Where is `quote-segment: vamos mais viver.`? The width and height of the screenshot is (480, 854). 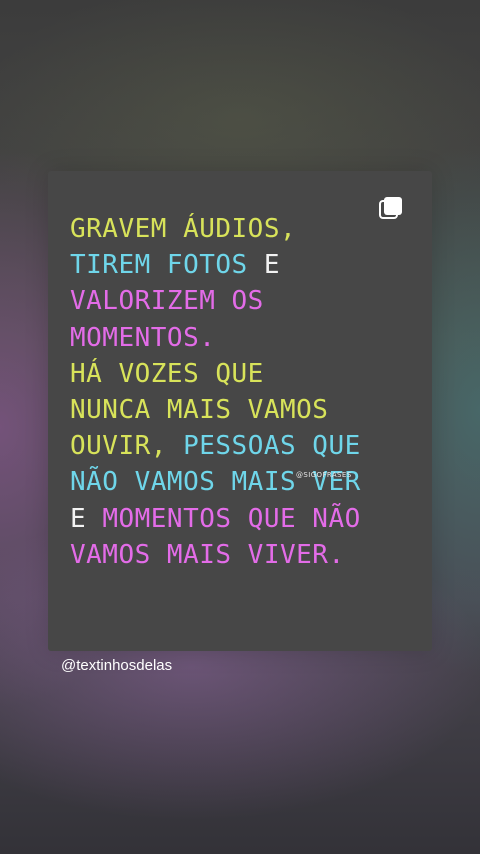
quote-segment: vamos mais viver. is located at coordinates (207, 554).